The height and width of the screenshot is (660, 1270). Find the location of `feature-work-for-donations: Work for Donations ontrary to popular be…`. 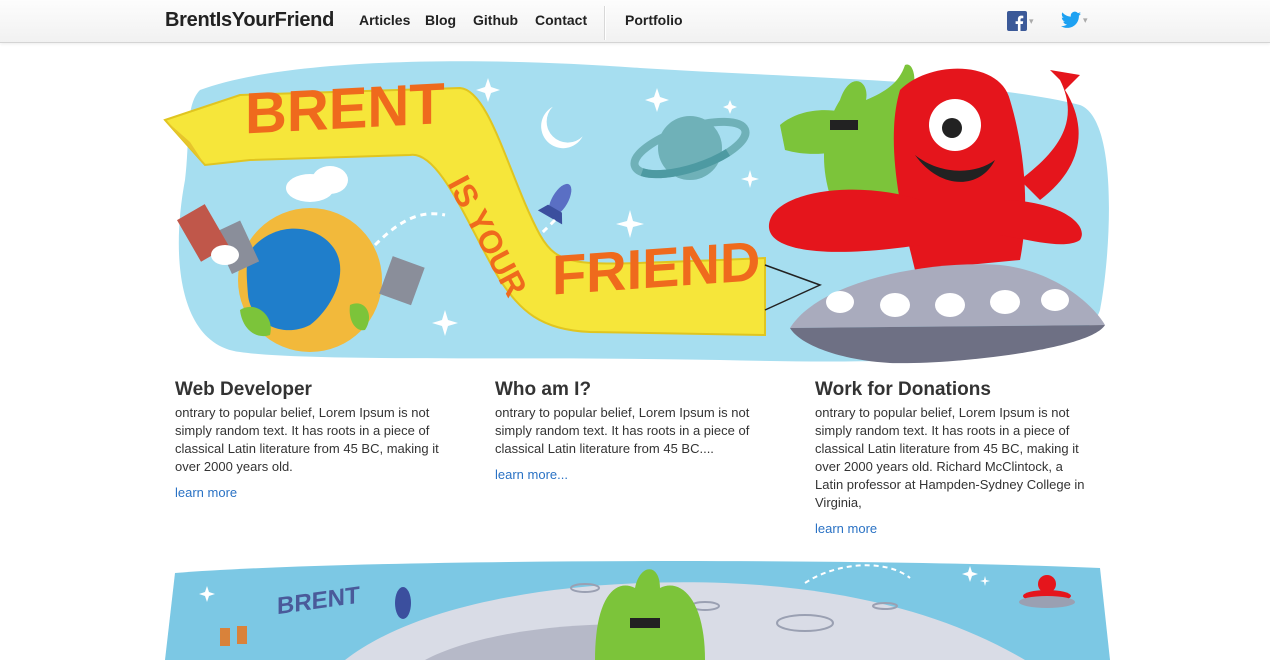

feature-work-for-donations: Work for Donations ontrary to popular be… is located at coordinates (950, 458).